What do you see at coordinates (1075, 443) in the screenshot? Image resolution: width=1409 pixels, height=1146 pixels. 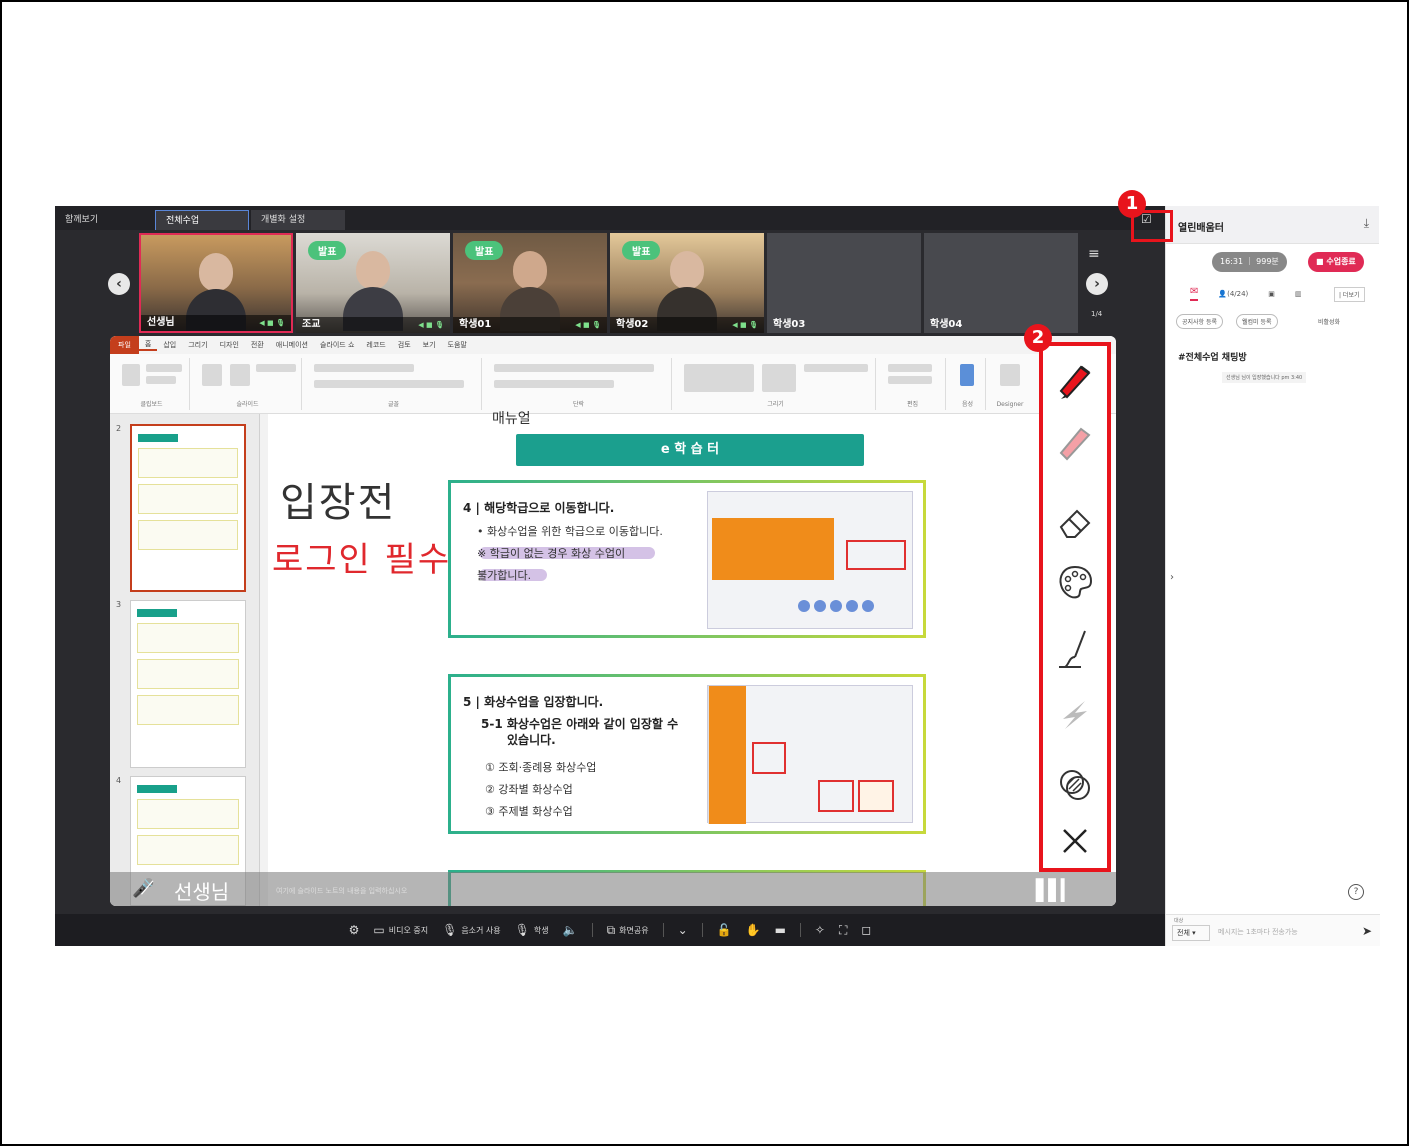 I see `highlighter-icon` at bounding box center [1075, 443].